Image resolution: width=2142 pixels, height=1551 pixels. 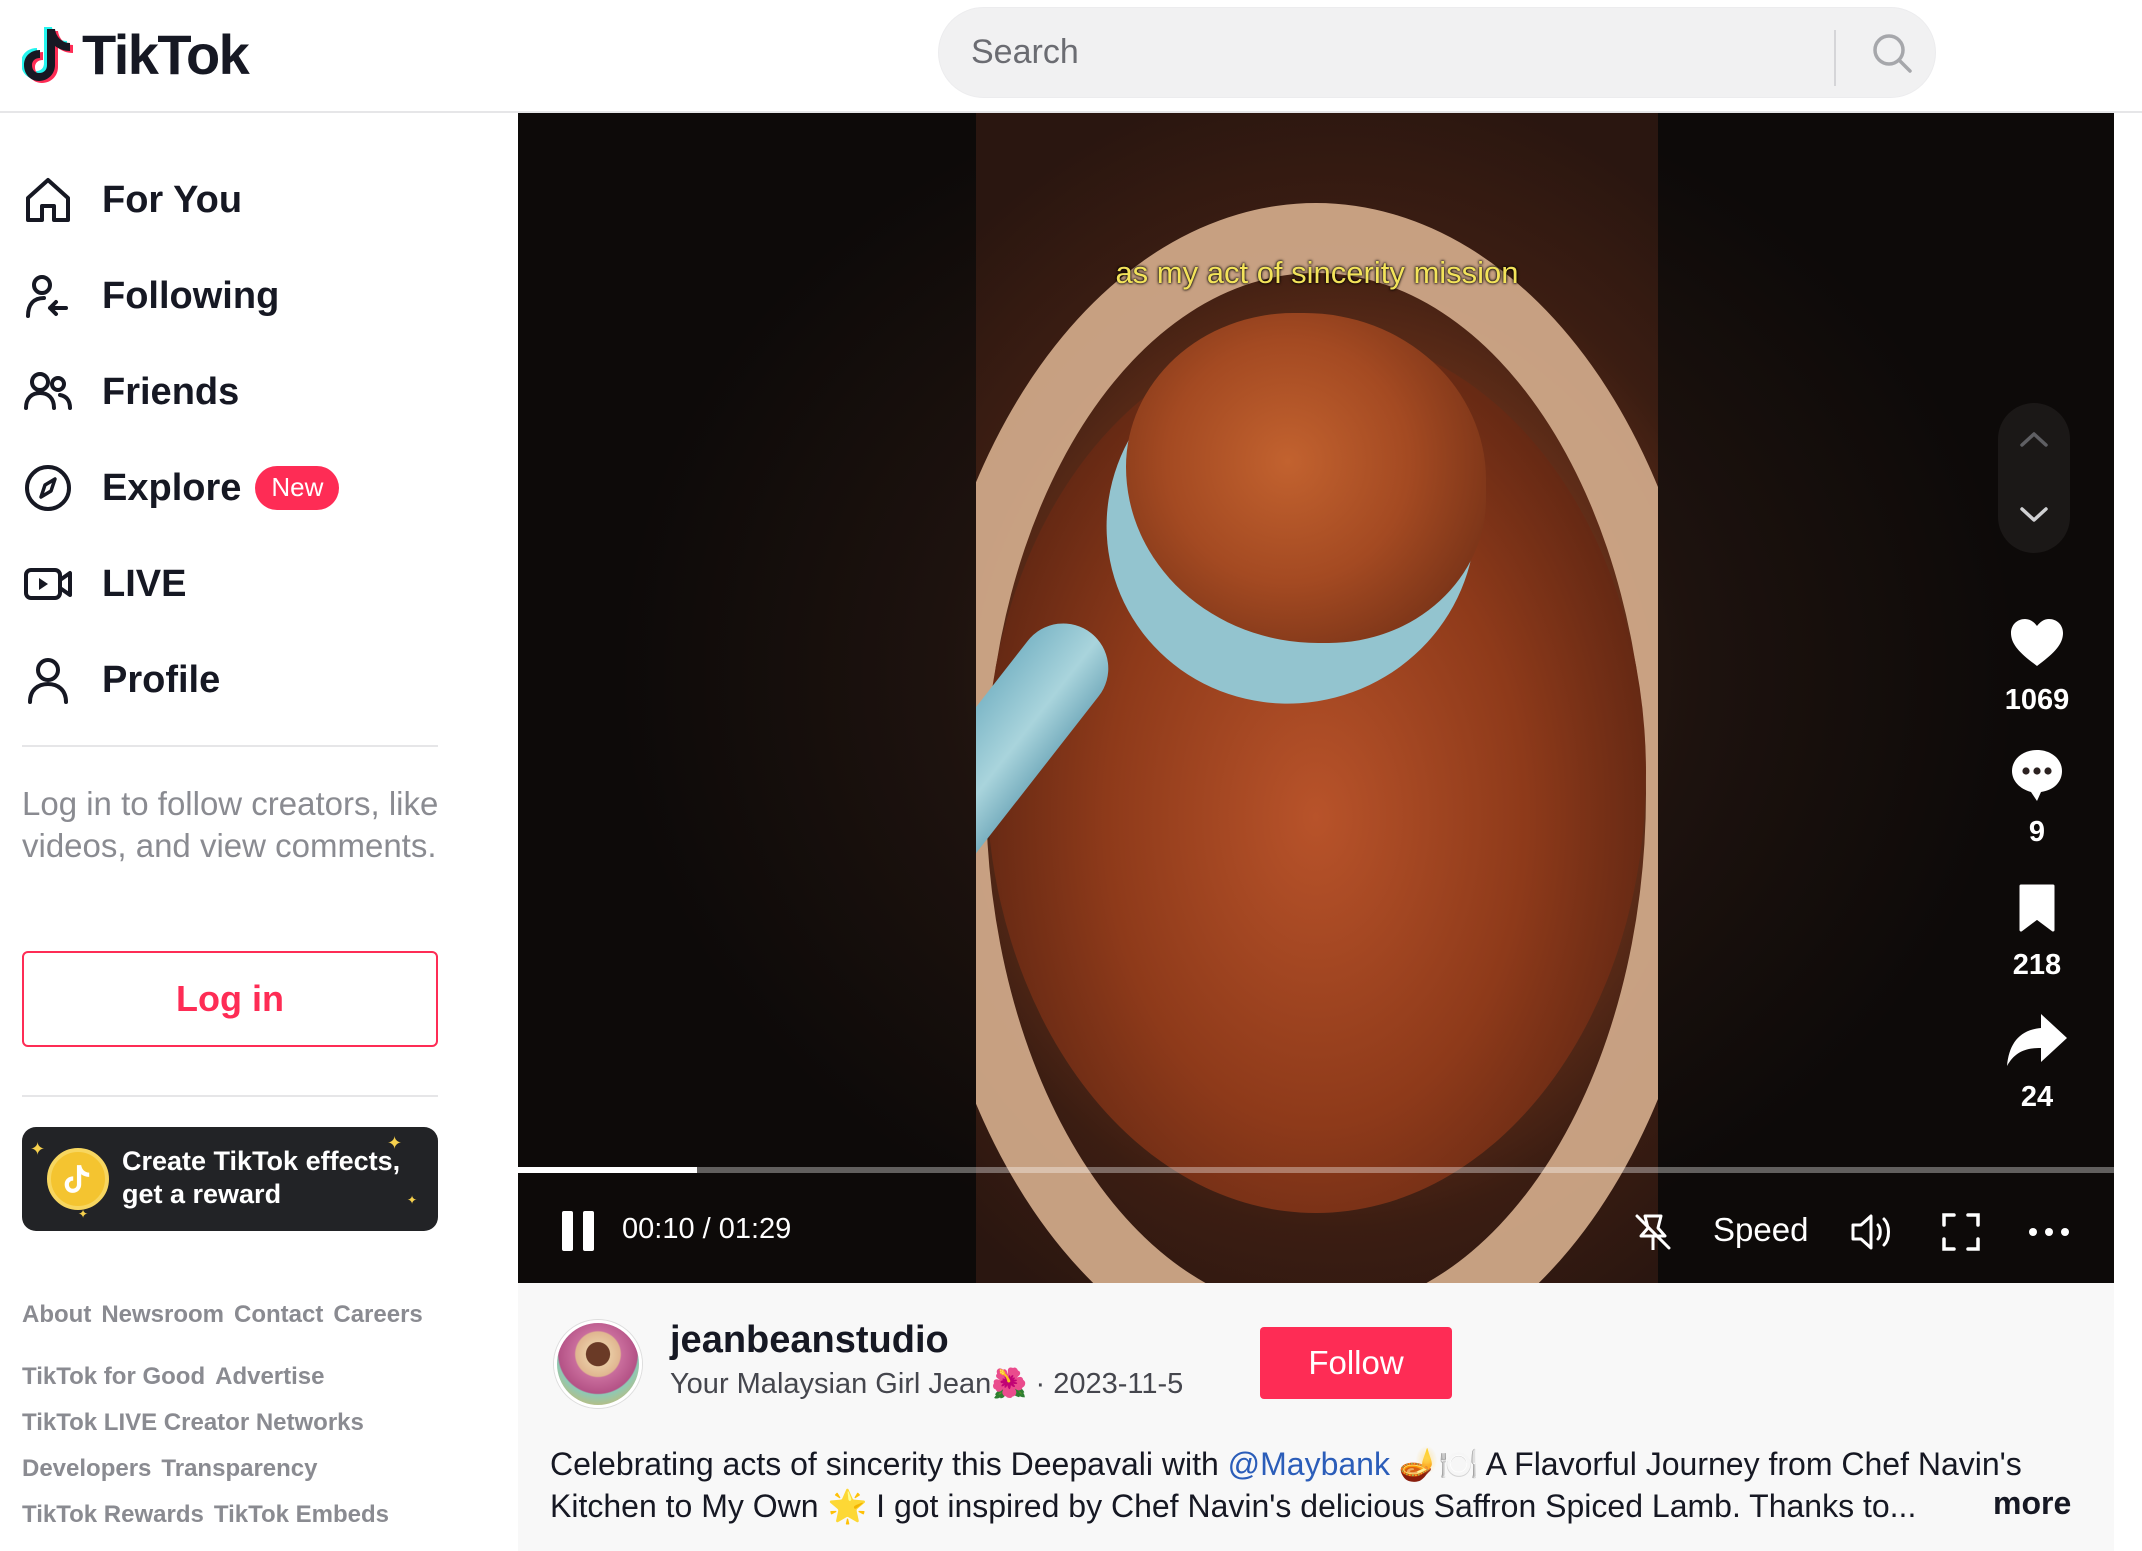 I want to click on tiktok-logo-icon, so click(x=47, y=54).